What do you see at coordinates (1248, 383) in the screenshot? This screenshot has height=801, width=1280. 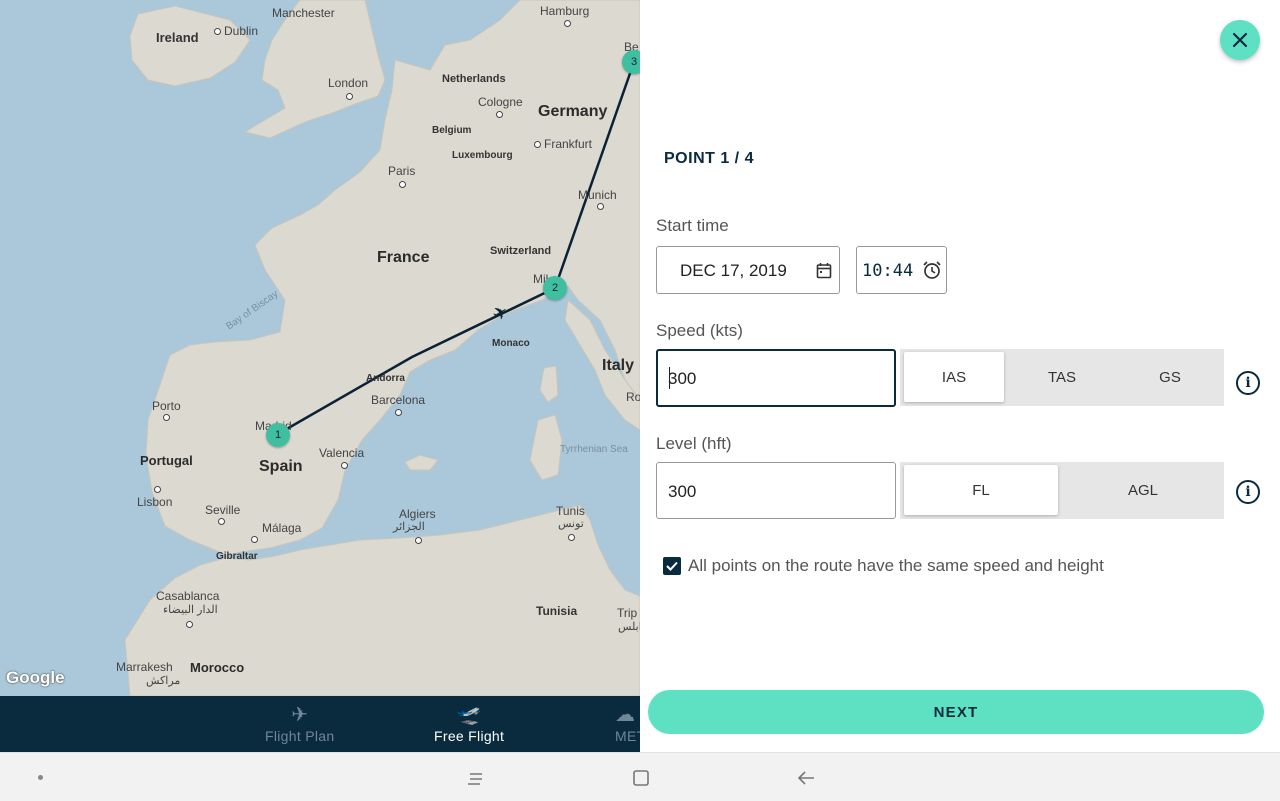 I see `speed-info-icon: i` at bounding box center [1248, 383].